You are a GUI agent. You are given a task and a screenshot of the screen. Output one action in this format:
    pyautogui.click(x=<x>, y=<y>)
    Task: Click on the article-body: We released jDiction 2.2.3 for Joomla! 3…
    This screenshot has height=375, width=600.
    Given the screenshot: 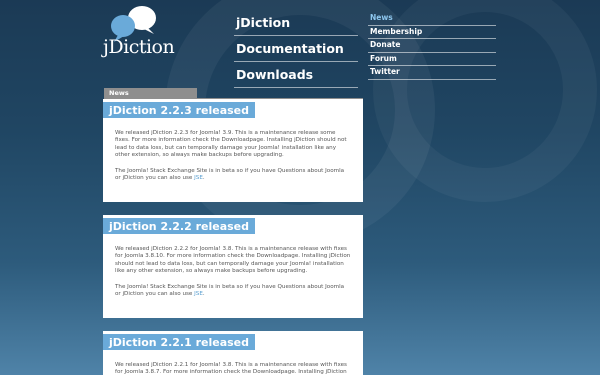 What is the action you would take?
    pyautogui.click(x=231, y=144)
    